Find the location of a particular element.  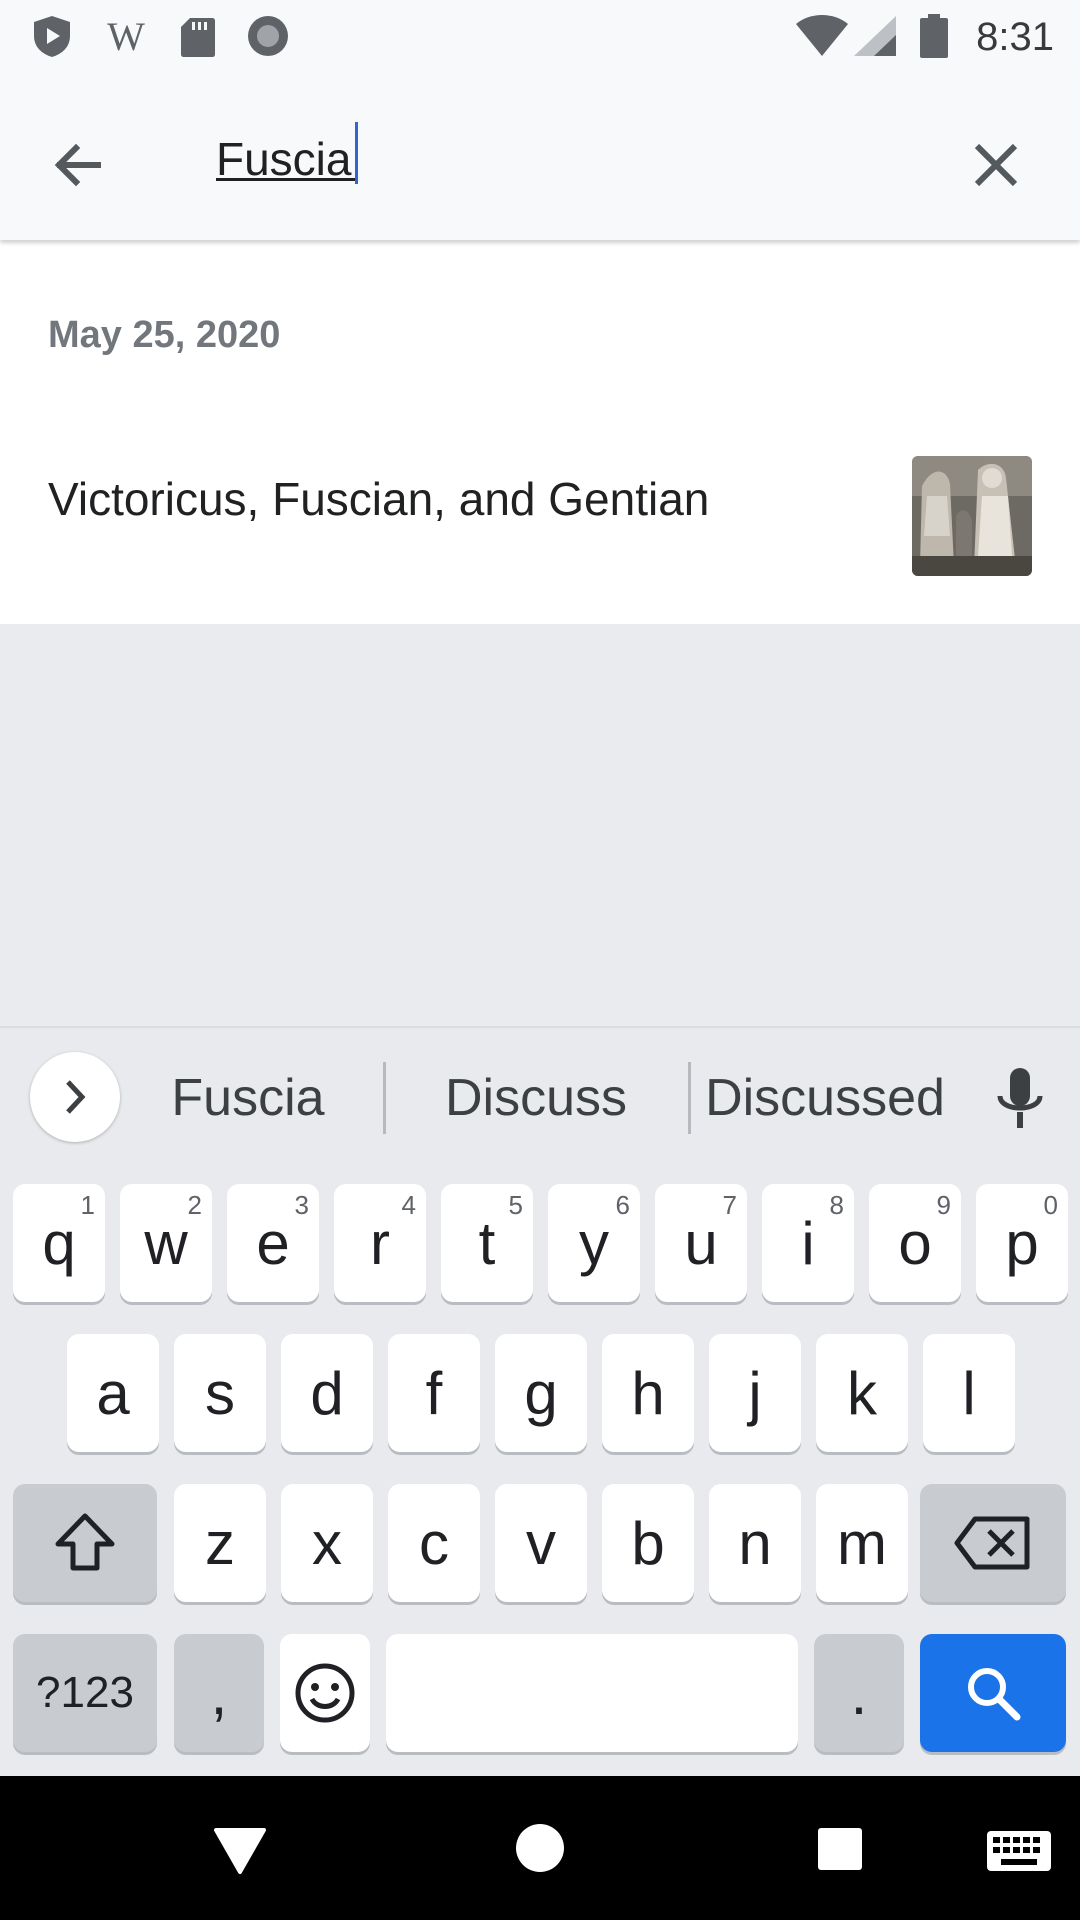

key-x: x is located at coordinates (327, 1543).